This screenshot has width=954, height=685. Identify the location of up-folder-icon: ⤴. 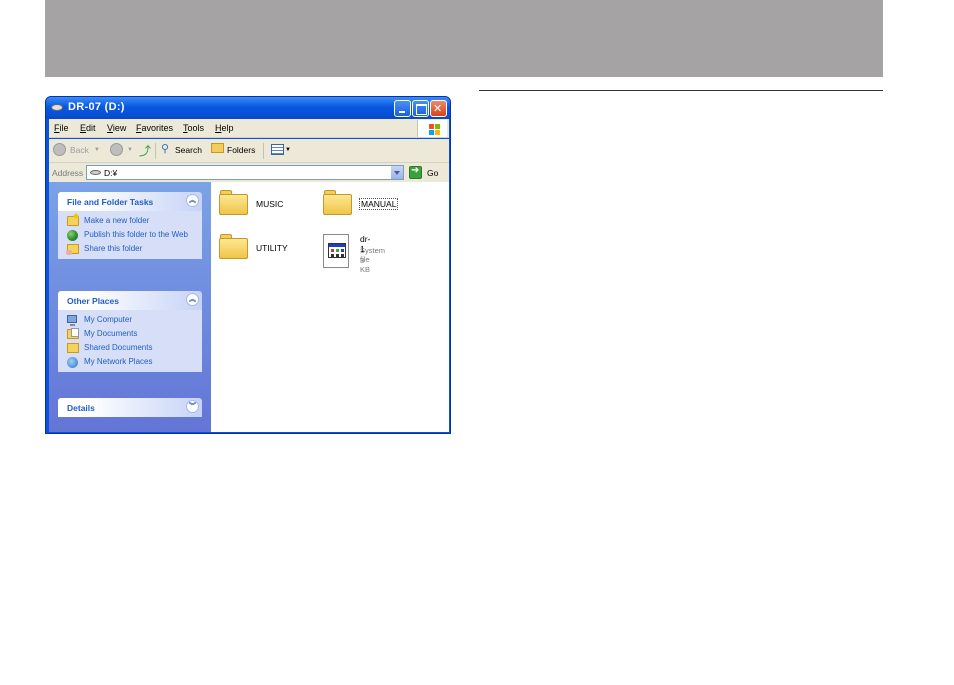
(145, 150).